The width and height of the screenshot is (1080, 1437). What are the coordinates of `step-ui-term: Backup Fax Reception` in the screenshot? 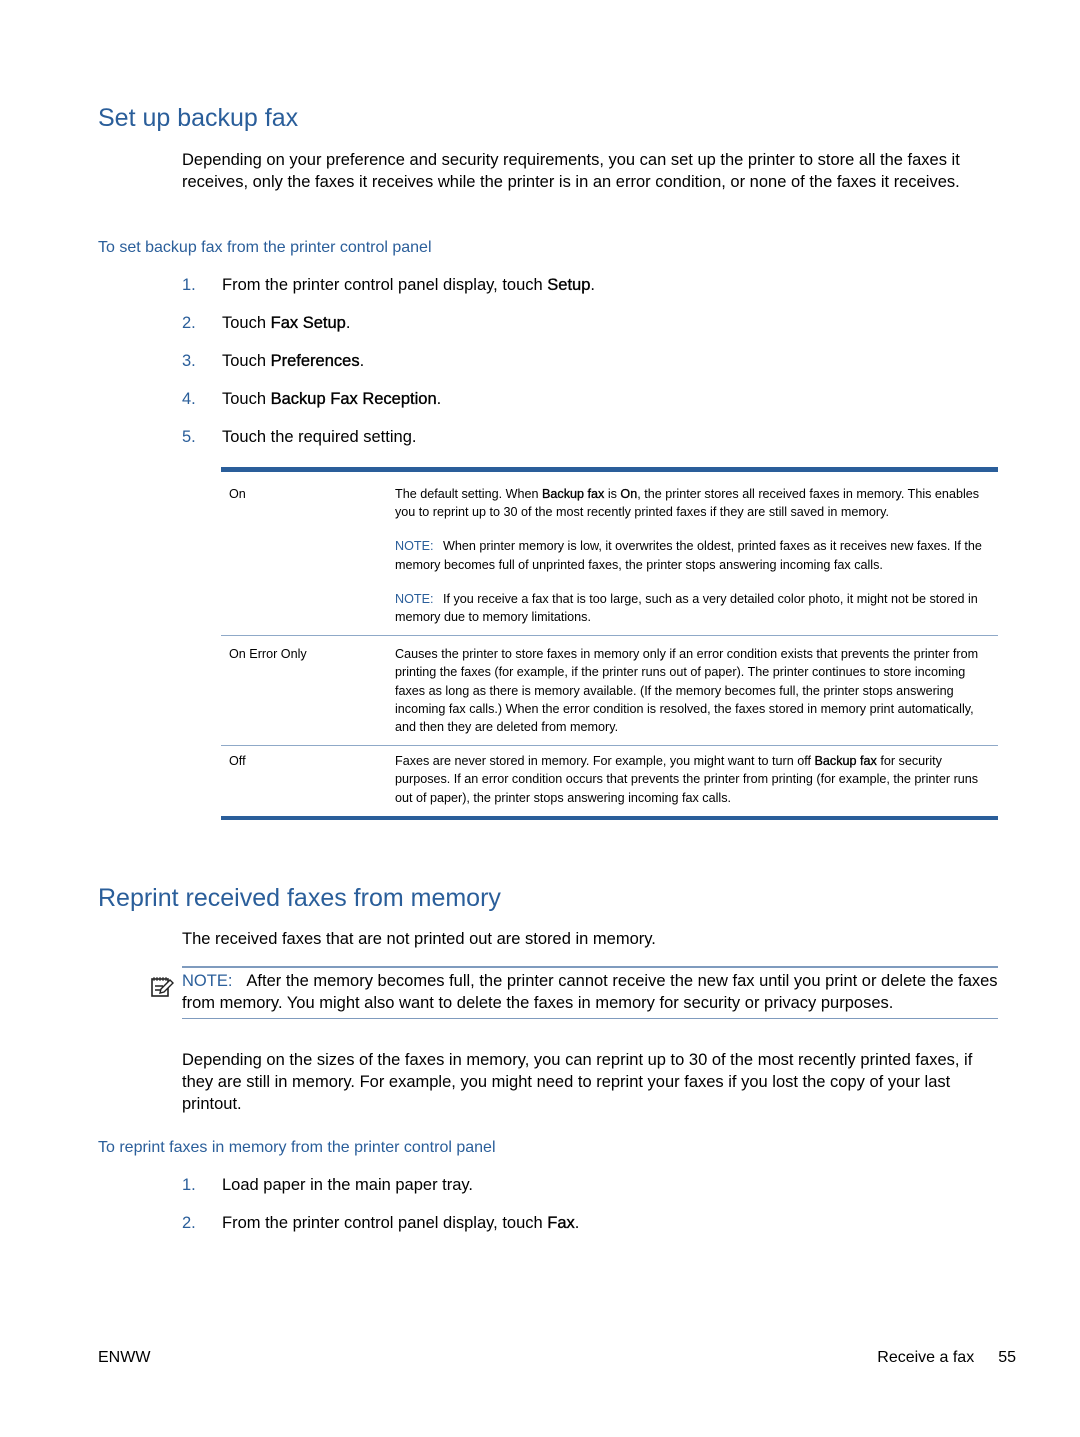 It's located at (353, 399).